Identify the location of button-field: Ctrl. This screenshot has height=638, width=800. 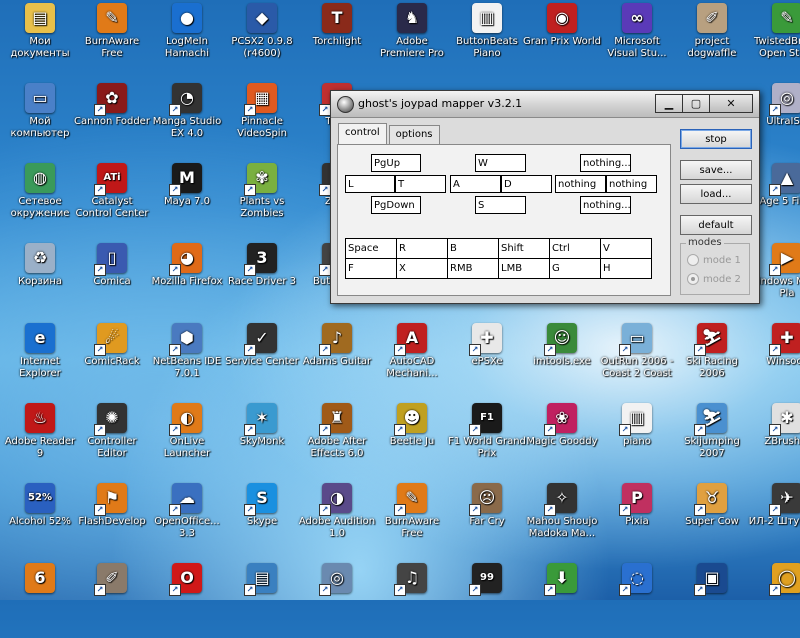
(575, 248).